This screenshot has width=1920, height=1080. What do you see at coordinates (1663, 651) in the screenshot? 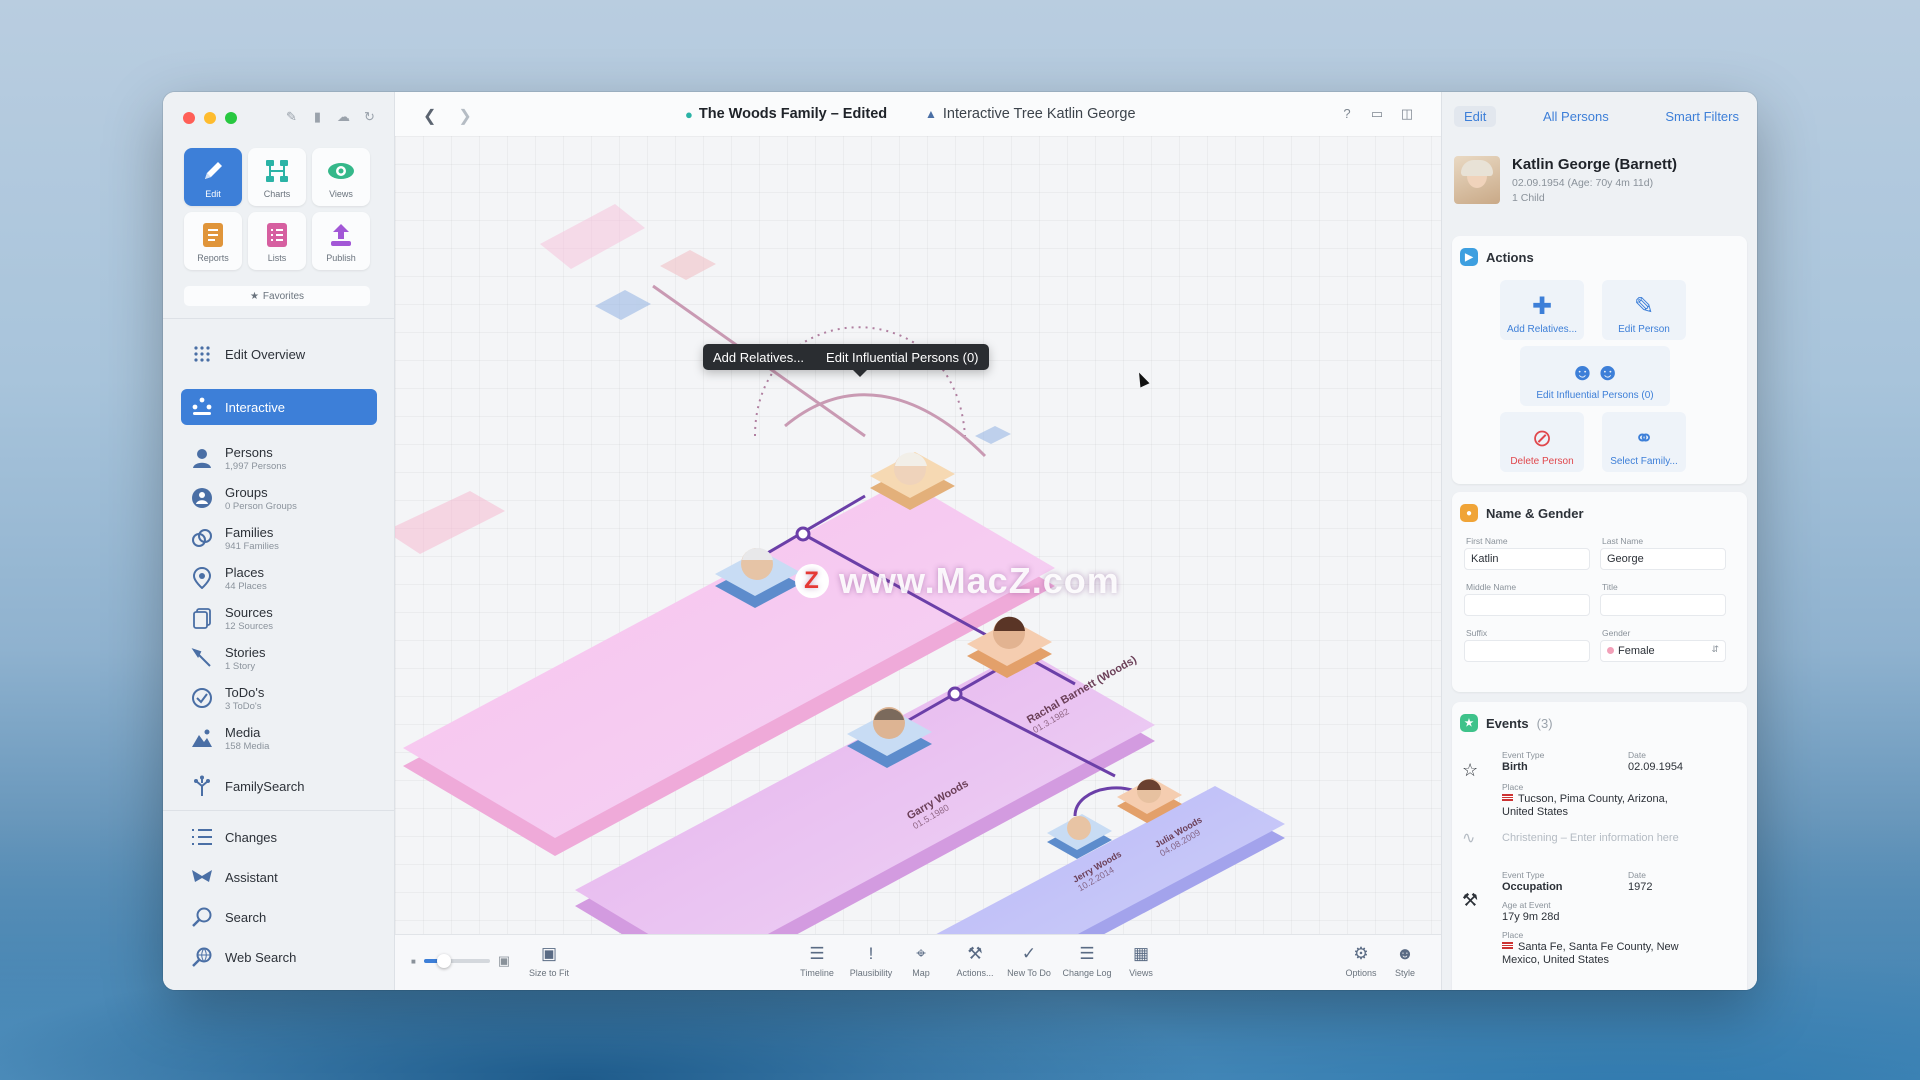
I see `gender-select: Female ⇵` at bounding box center [1663, 651].